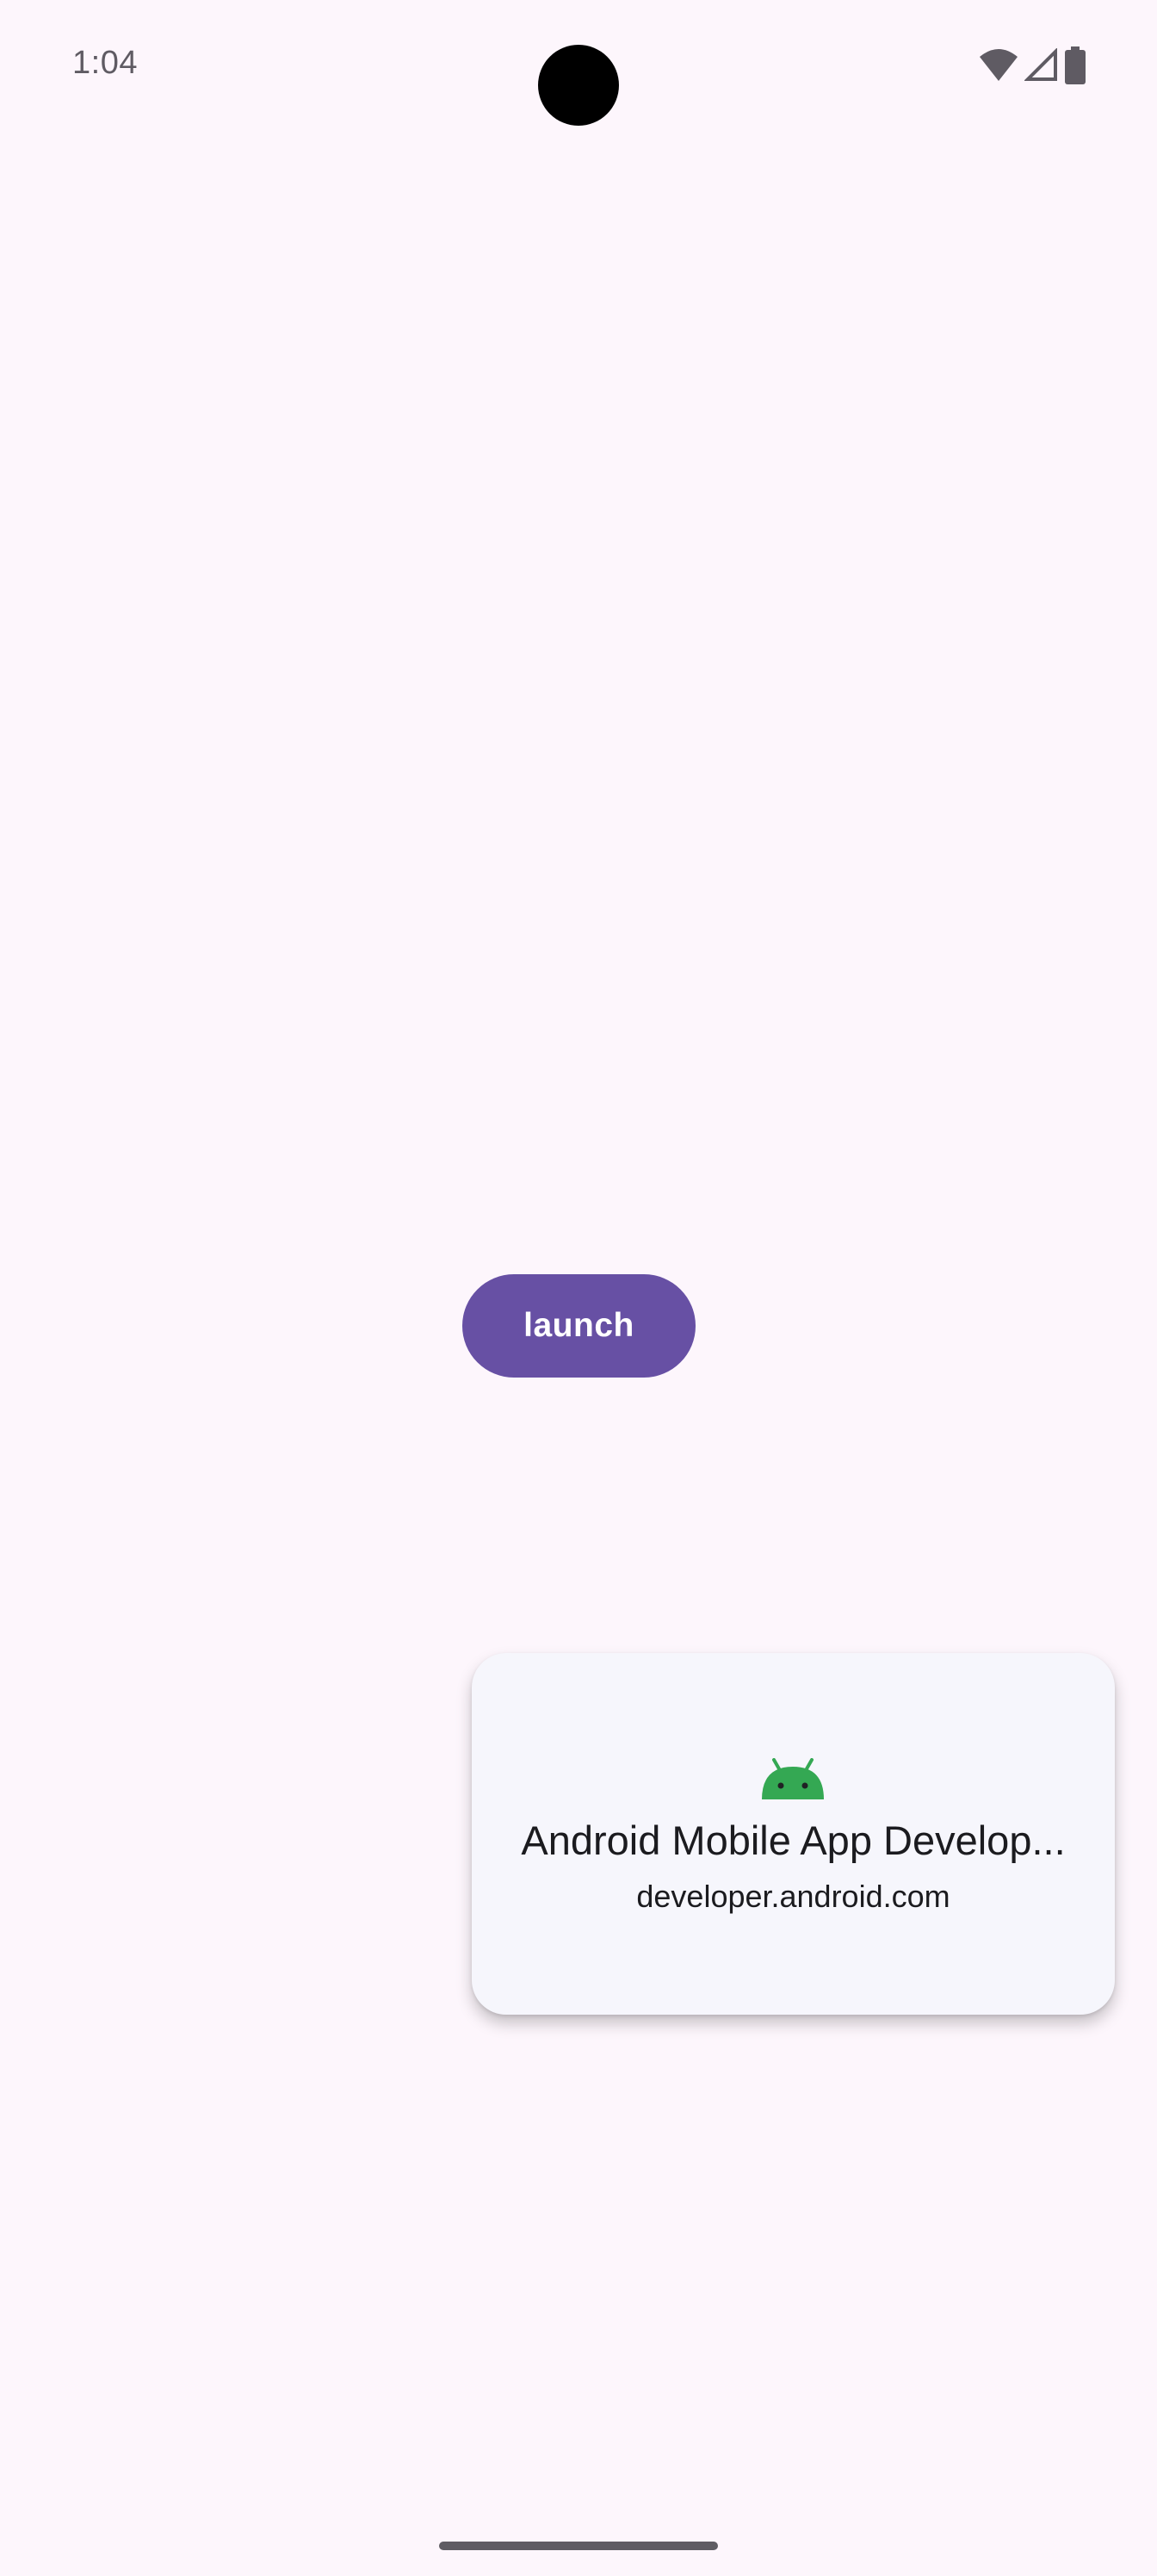  I want to click on wifi-icon, so click(999, 65).